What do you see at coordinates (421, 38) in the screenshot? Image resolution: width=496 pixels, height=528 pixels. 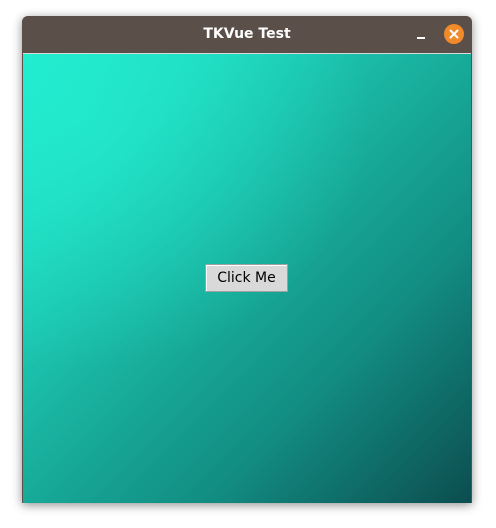 I see `minimize-icon` at bounding box center [421, 38].